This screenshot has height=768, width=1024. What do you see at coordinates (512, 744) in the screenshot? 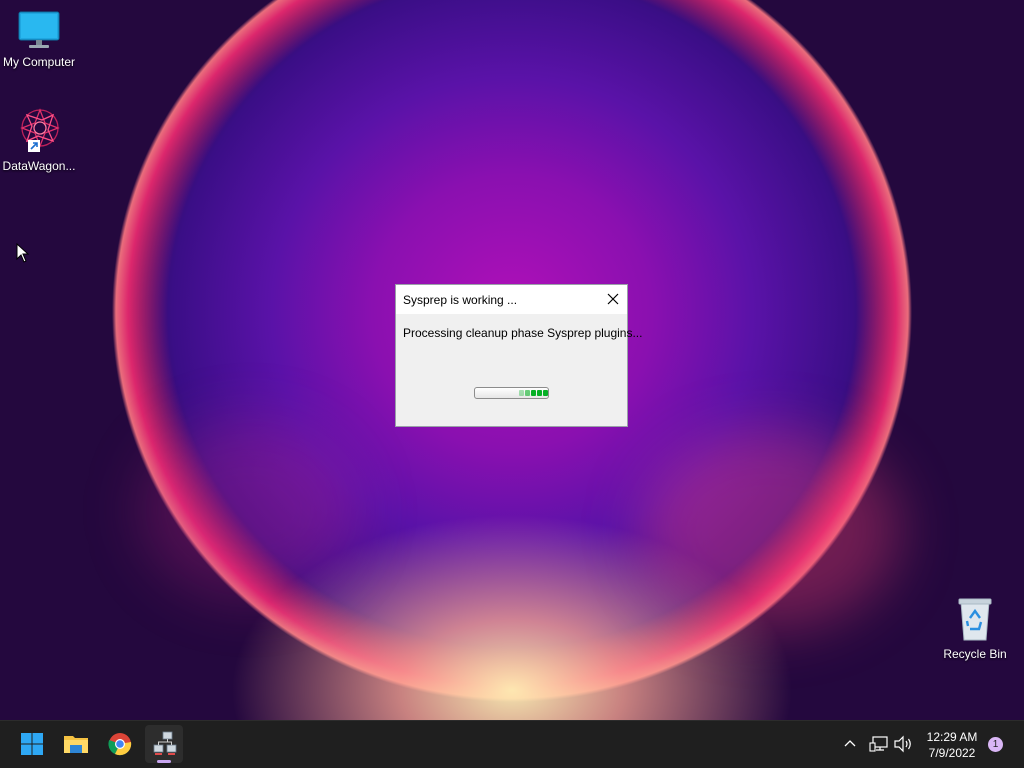
I see `taskbar: 12:29 AM 7/9/2022 1` at bounding box center [512, 744].